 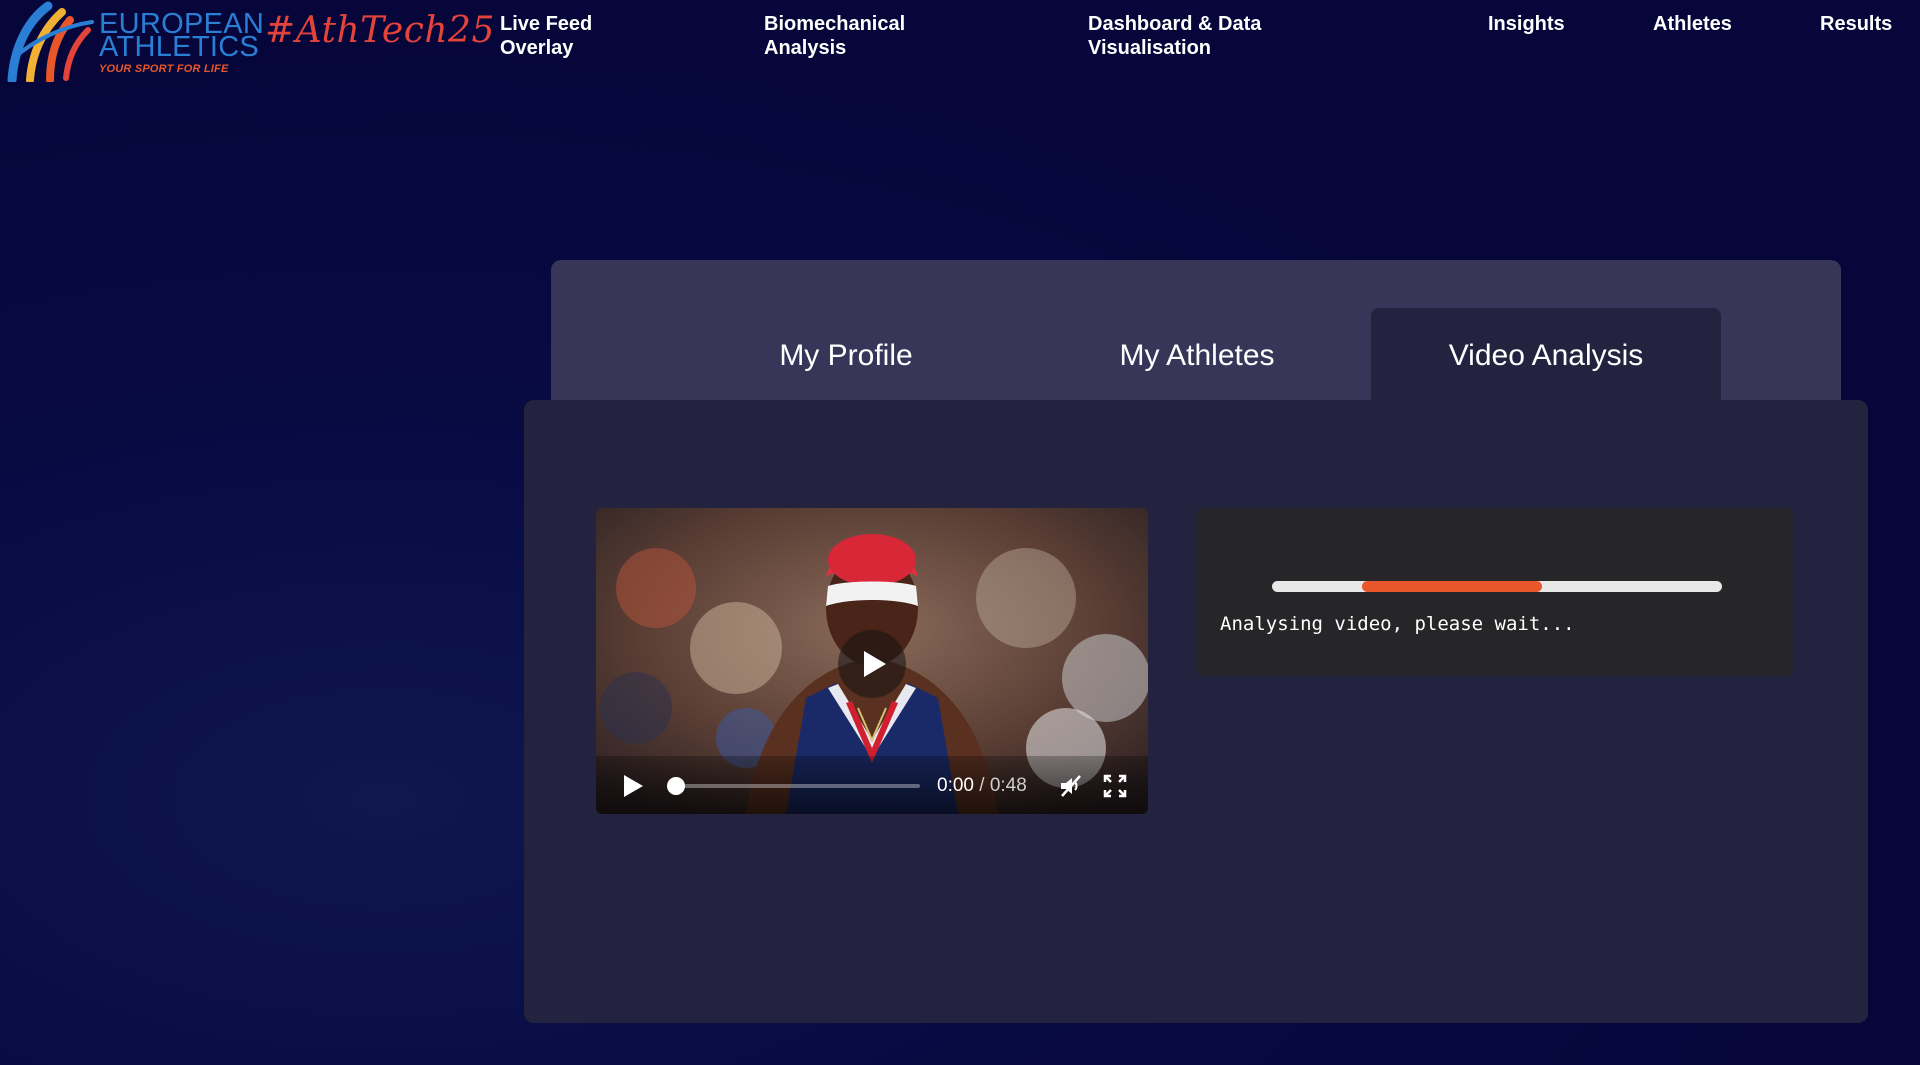 What do you see at coordinates (1174, 36) in the screenshot?
I see `nav-dashboard-data-visualisation: Dashboard & Data Visualisation` at bounding box center [1174, 36].